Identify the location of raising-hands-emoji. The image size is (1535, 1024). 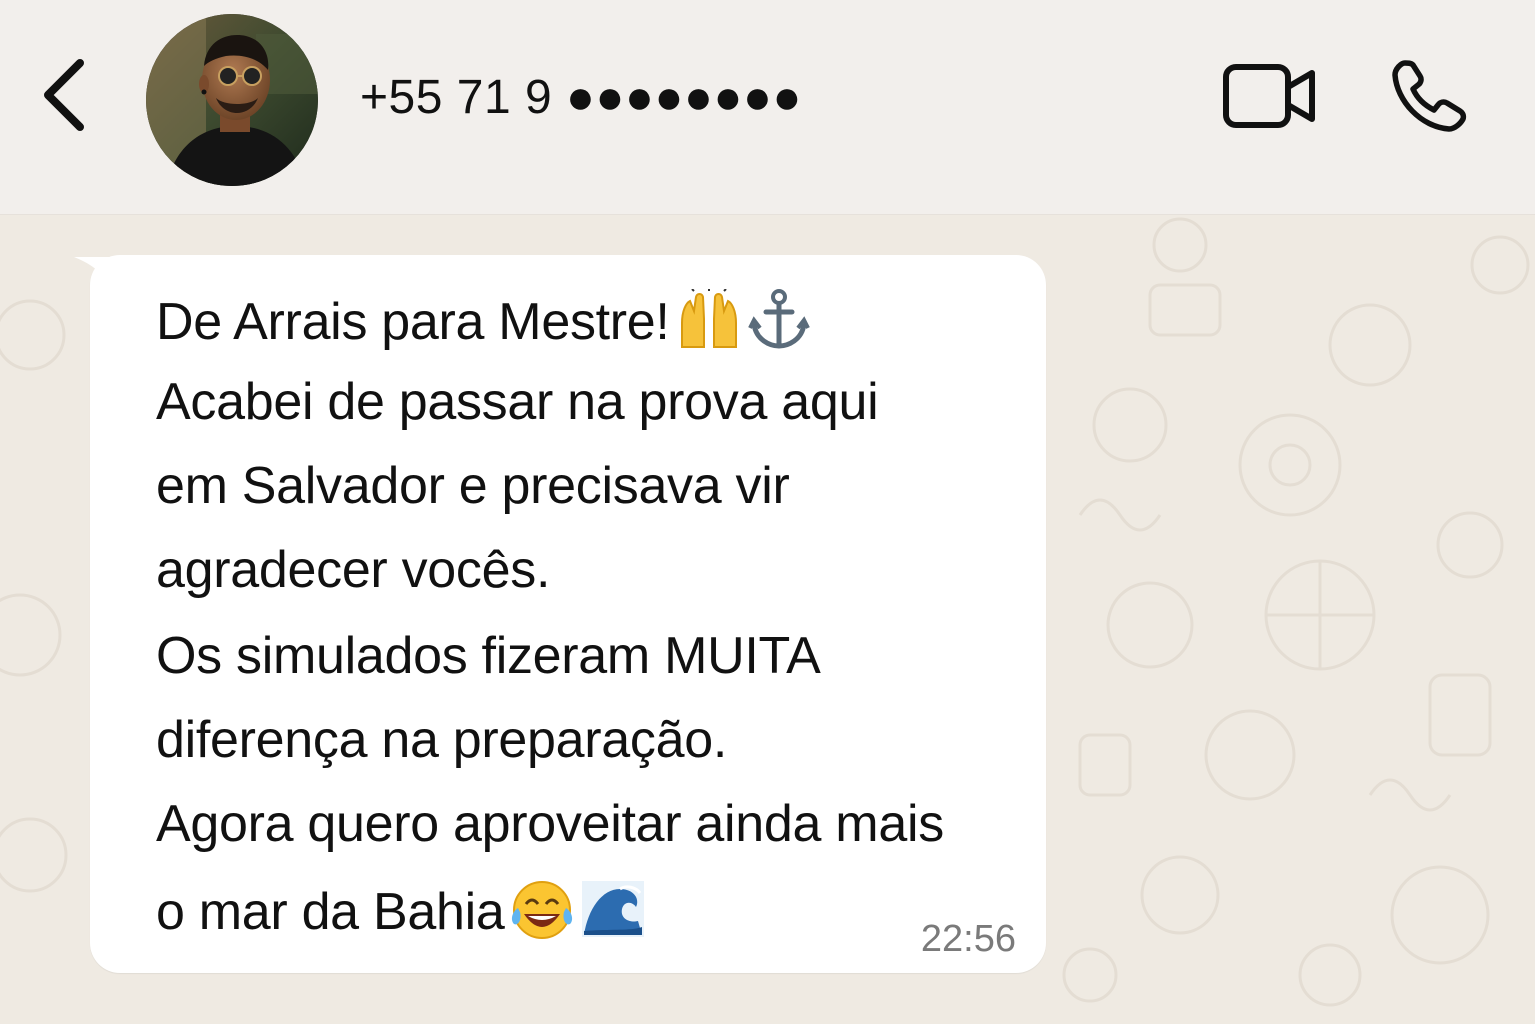
(709, 325).